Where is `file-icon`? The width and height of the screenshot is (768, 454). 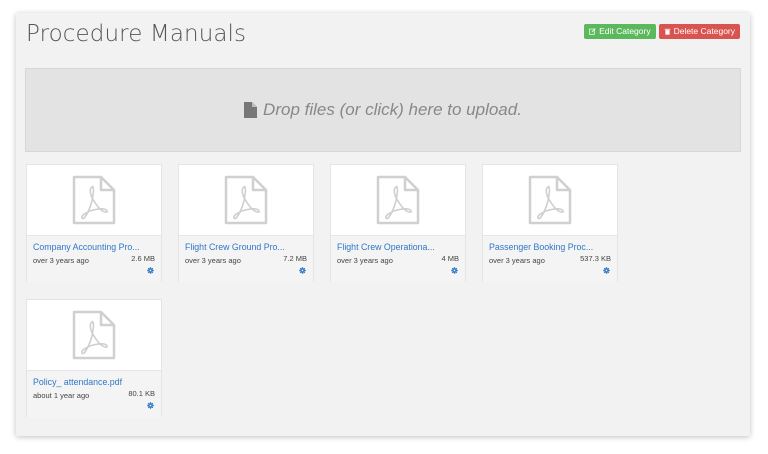 file-icon is located at coordinates (251, 110).